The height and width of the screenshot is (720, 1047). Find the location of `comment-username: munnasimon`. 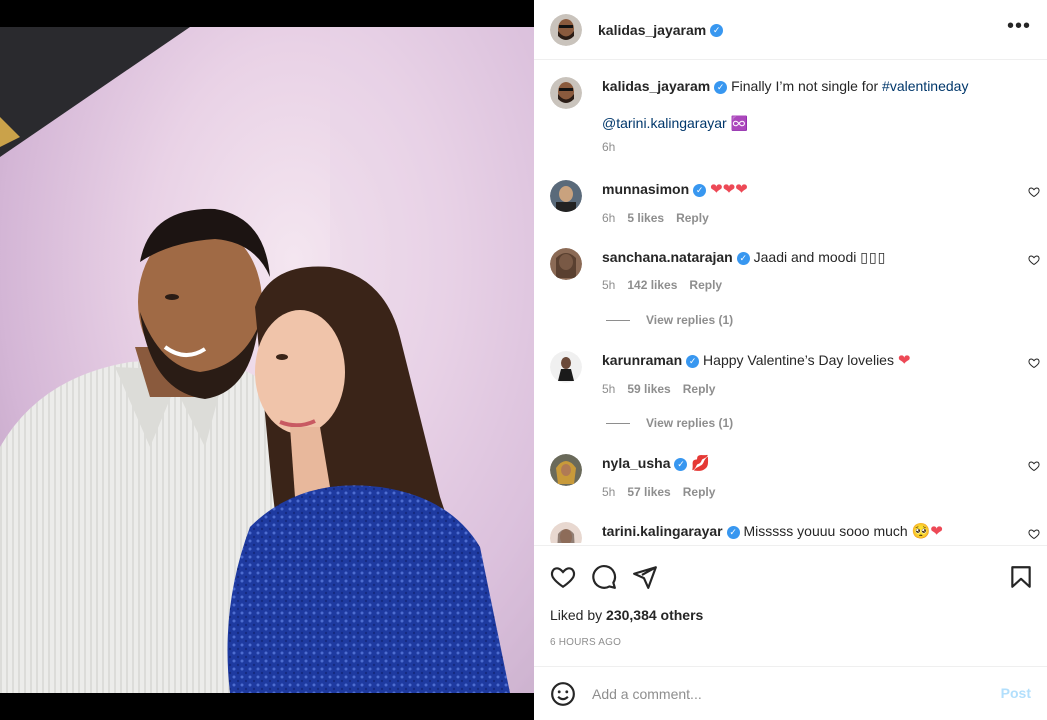

comment-username: munnasimon is located at coordinates (645, 189).